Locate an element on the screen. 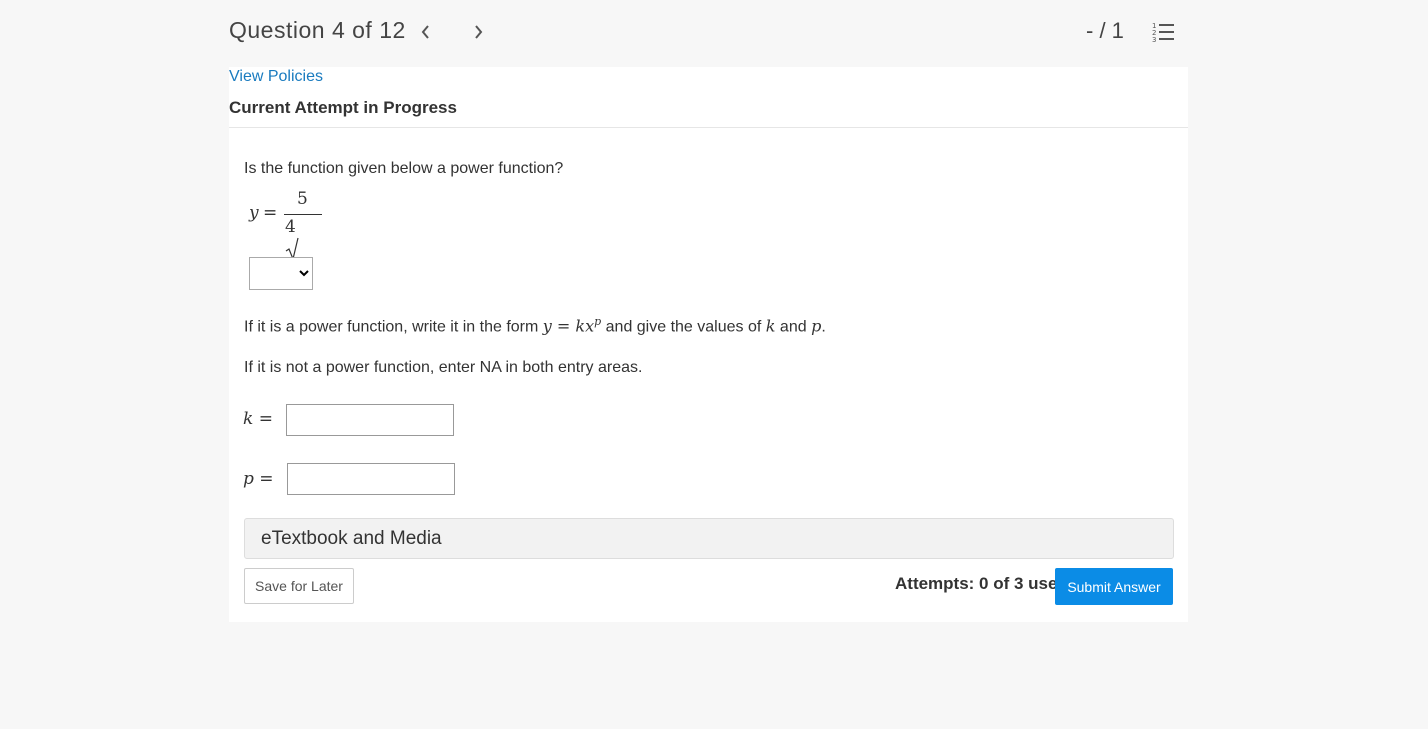 The height and width of the screenshot is (729, 1428). attempts-counter: Attempts: 0 of 3 used is located at coordinates (981, 583).